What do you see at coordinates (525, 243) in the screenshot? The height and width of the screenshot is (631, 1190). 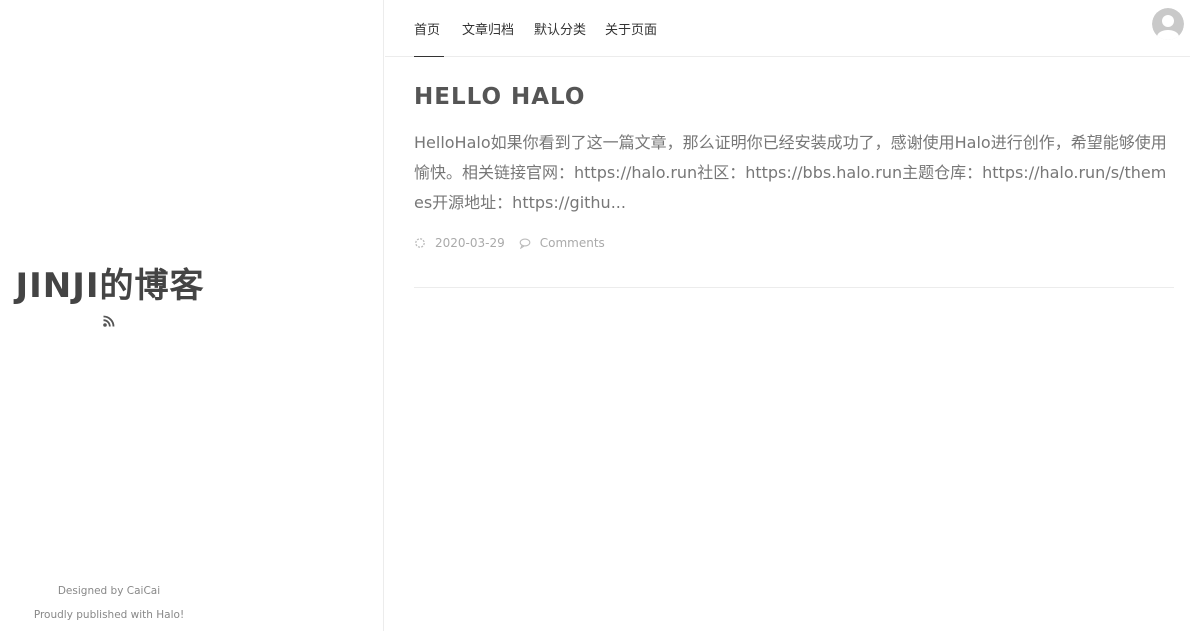 I see `comment-icon` at bounding box center [525, 243].